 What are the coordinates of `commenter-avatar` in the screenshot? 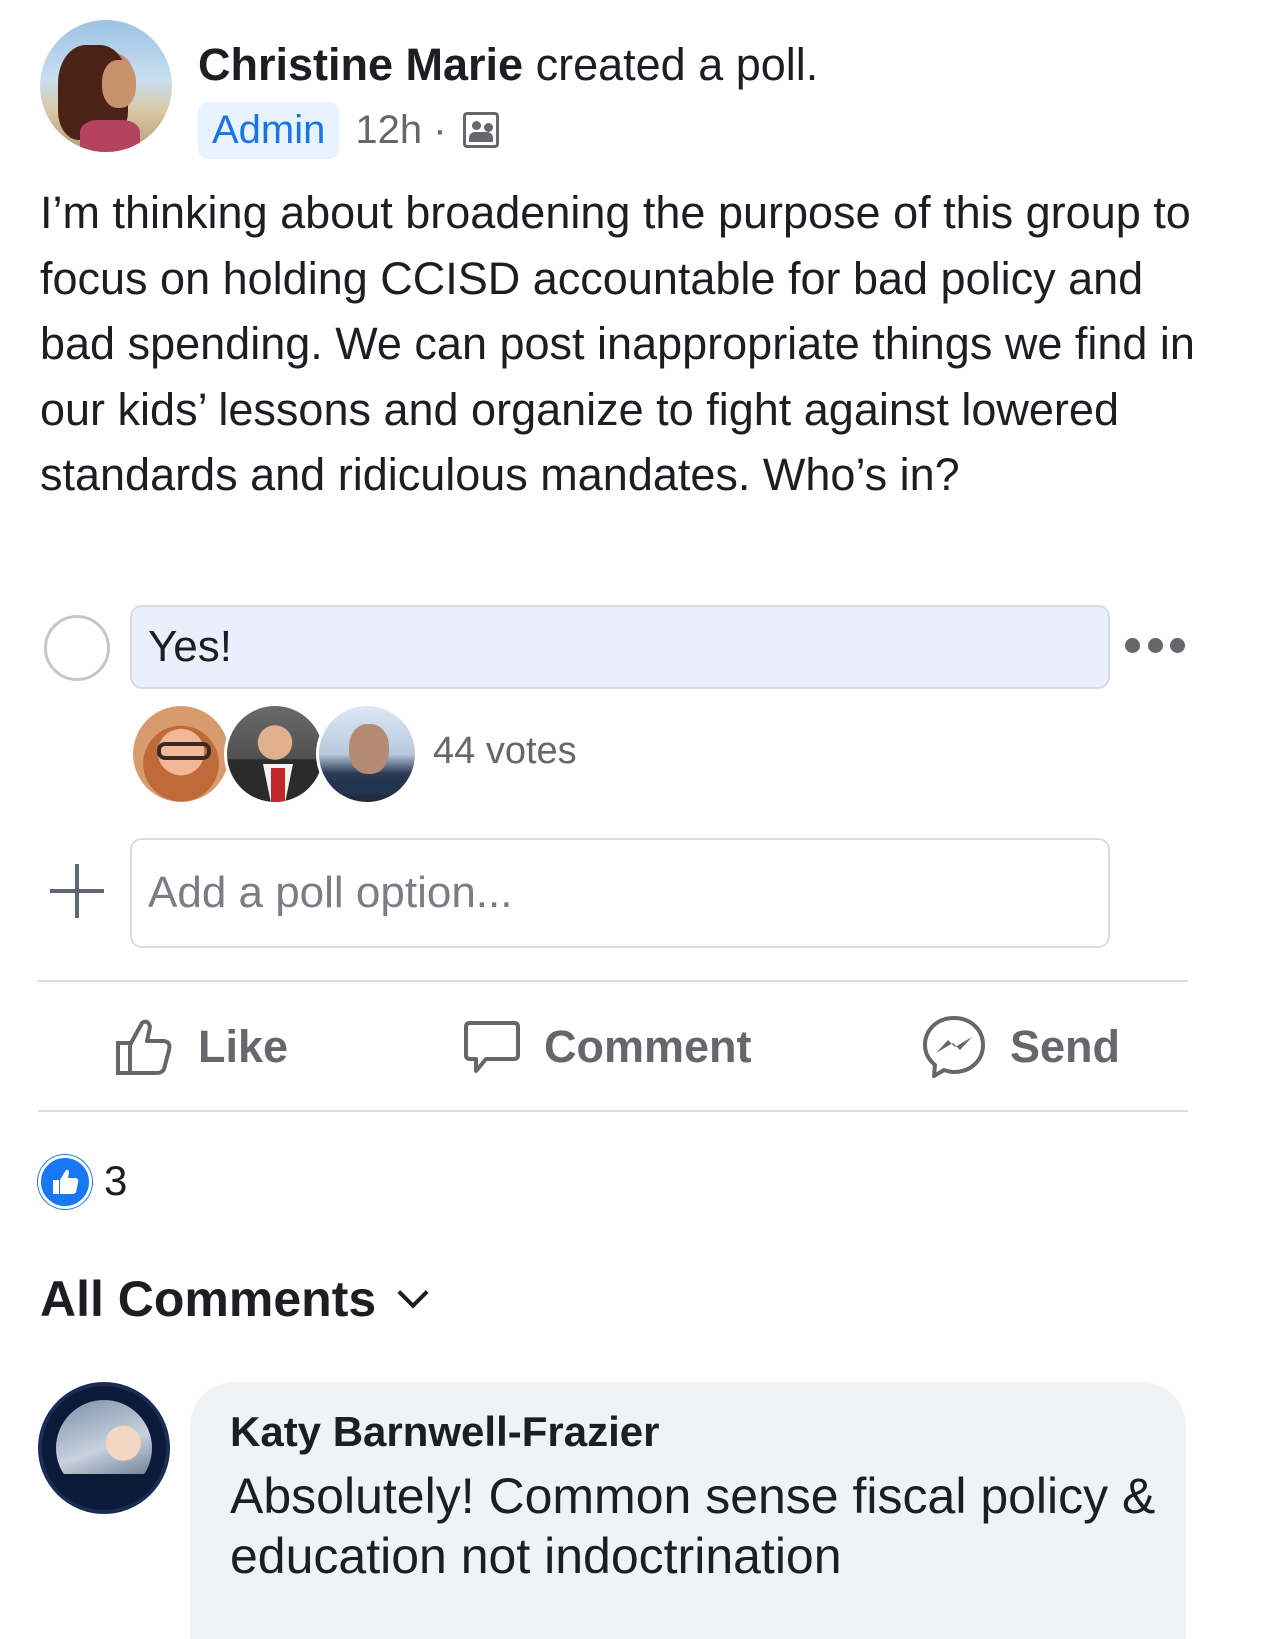 It's located at (104, 1448).